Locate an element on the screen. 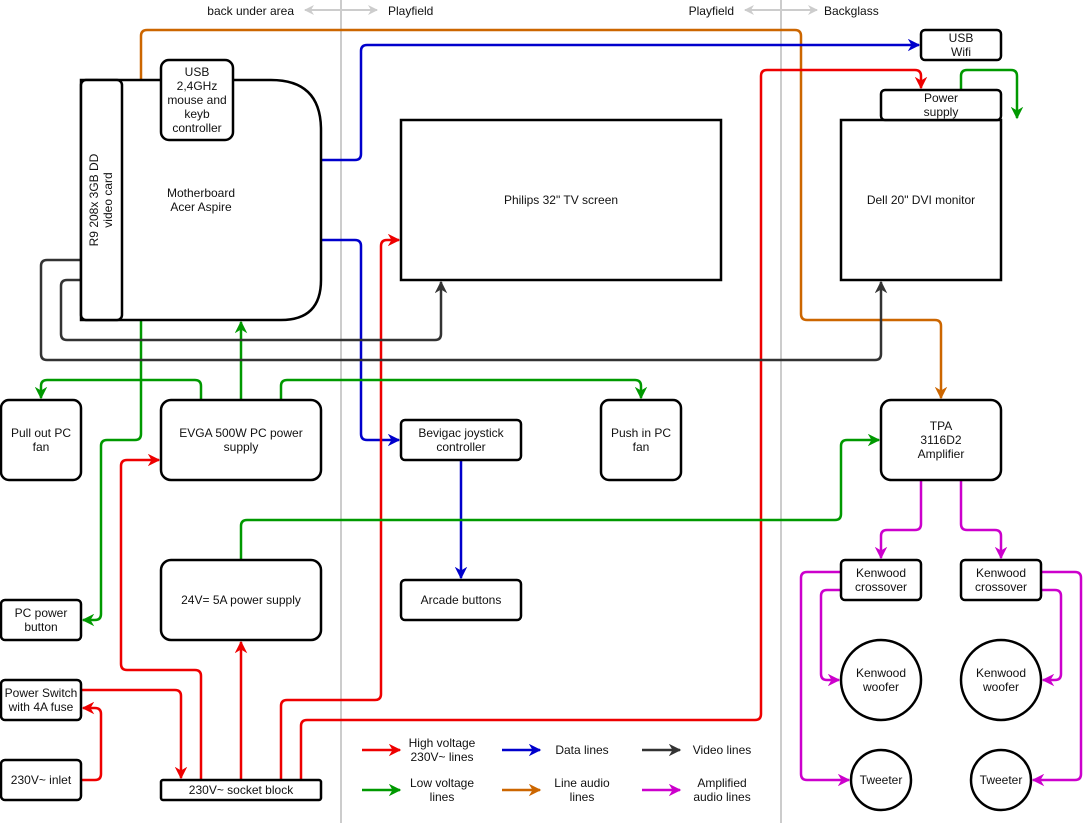  usb-controller-label-line: keyb is located at coordinates (197, 114).